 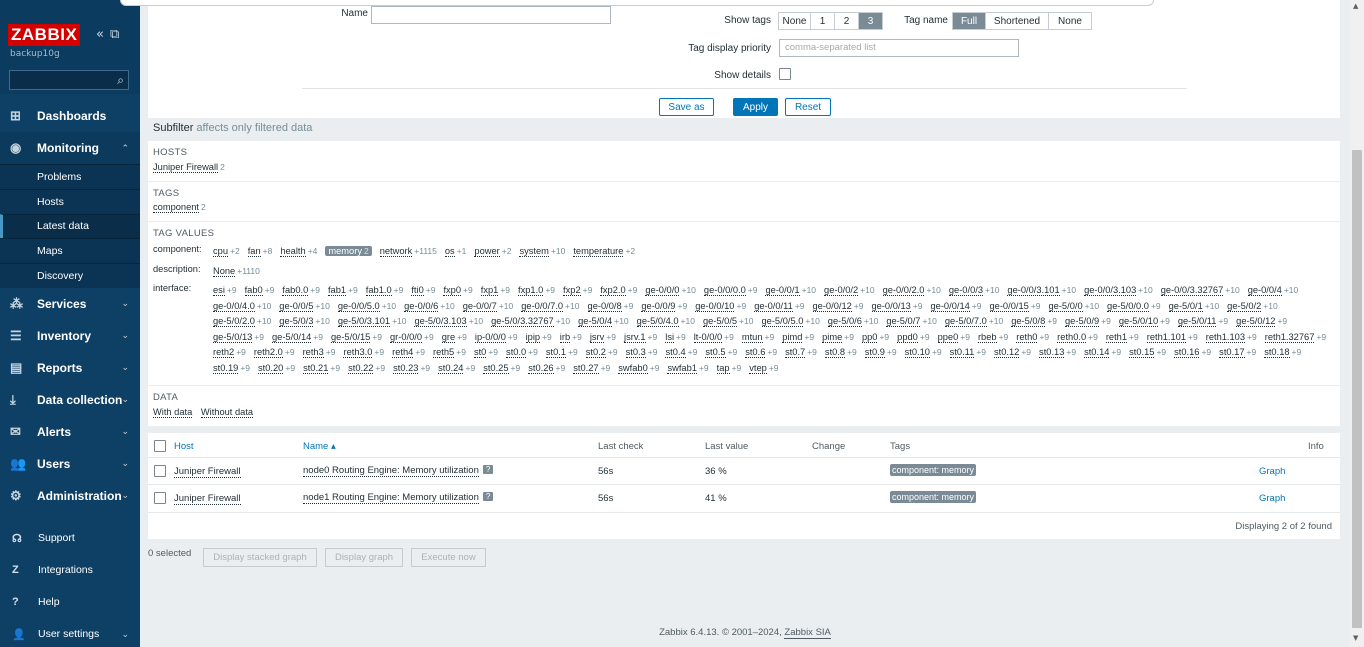 I want to click on menu-help: ? Help, so click(x=70, y=602).